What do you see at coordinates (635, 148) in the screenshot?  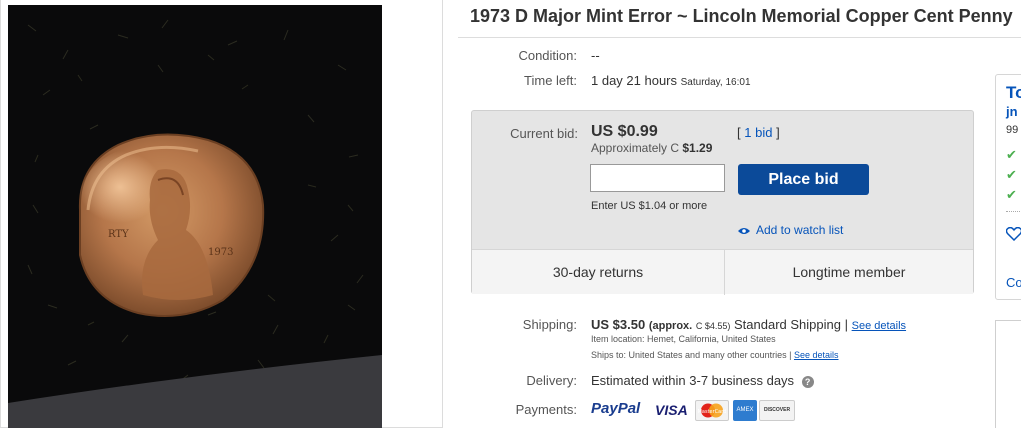 I see `converted-prefix: Approximately C` at bounding box center [635, 148].